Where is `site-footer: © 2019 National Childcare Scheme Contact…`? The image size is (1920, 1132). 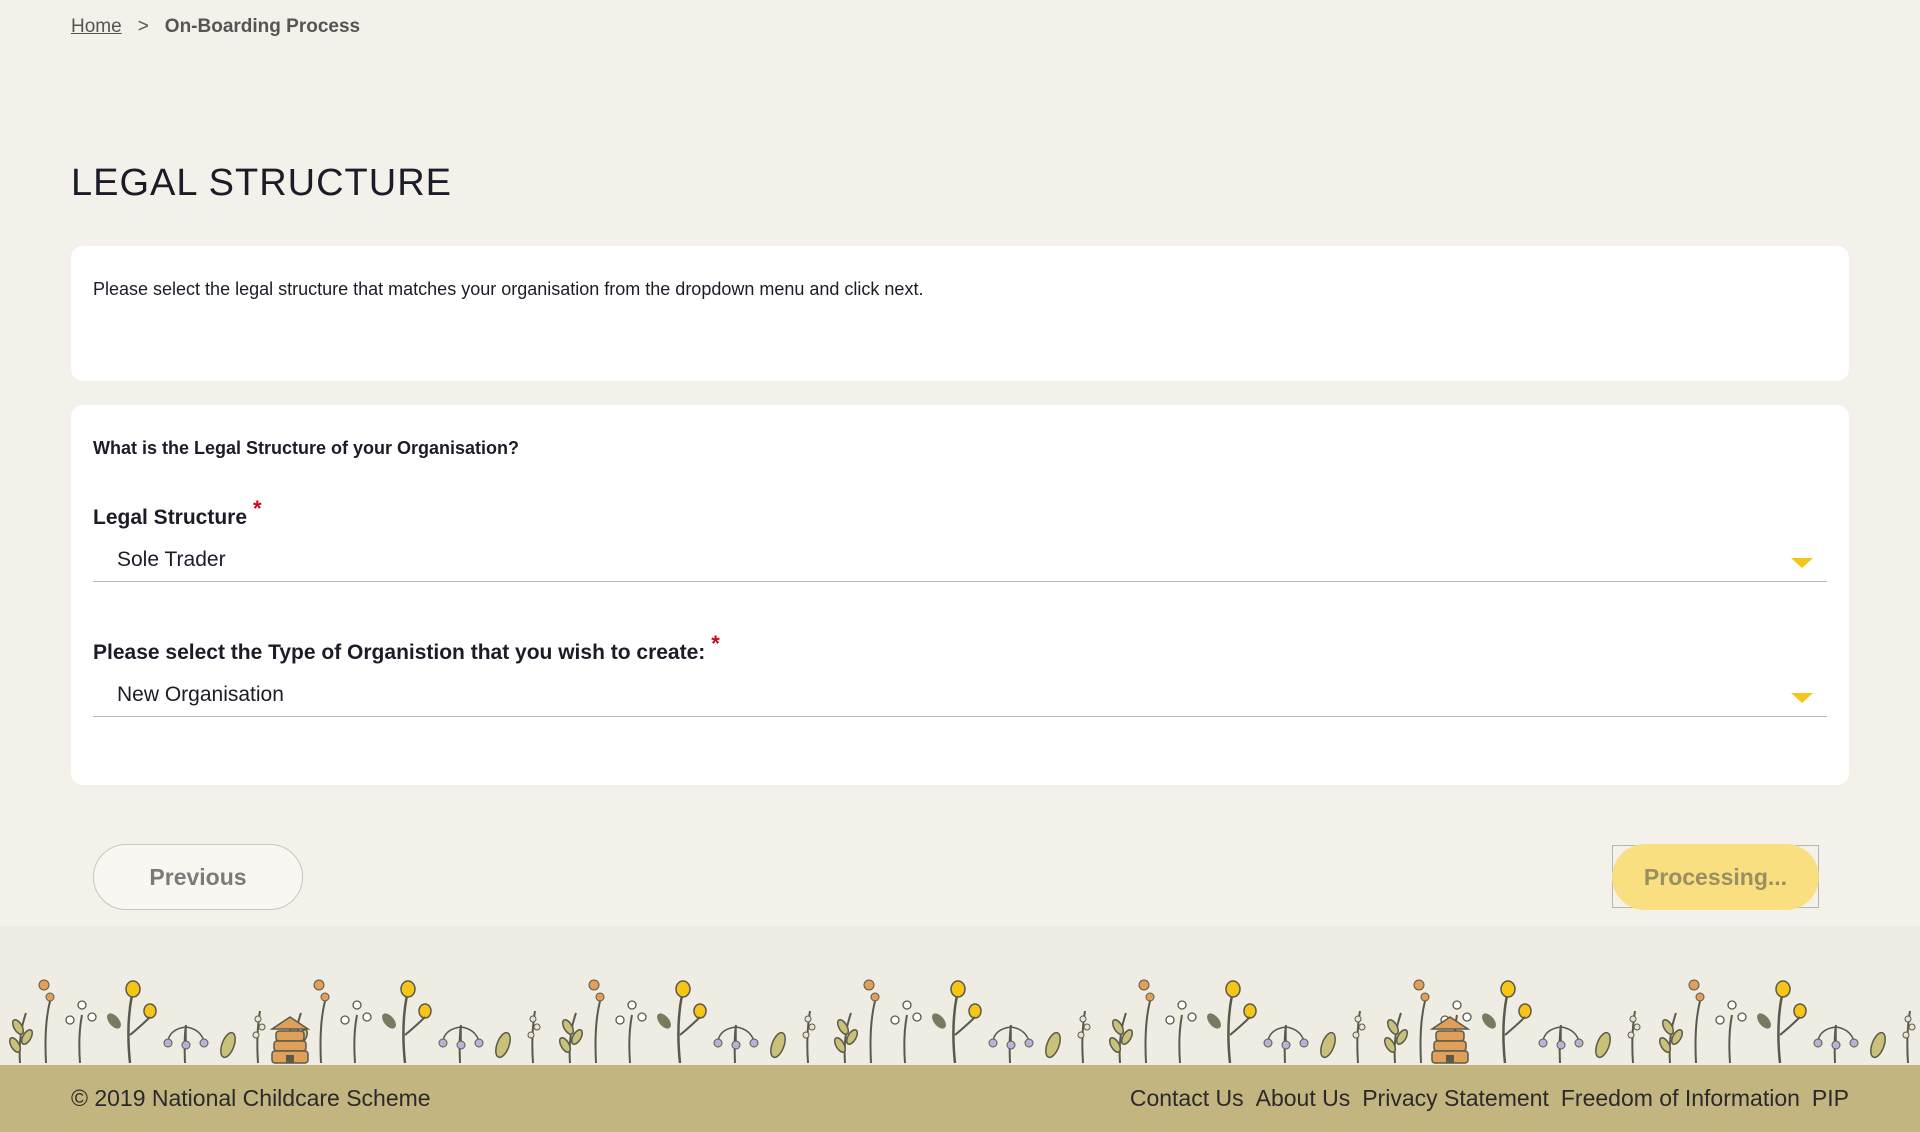
site-footer: © 2019 National Childcare Scheme Contact… is located at coordinates (960, 1098).